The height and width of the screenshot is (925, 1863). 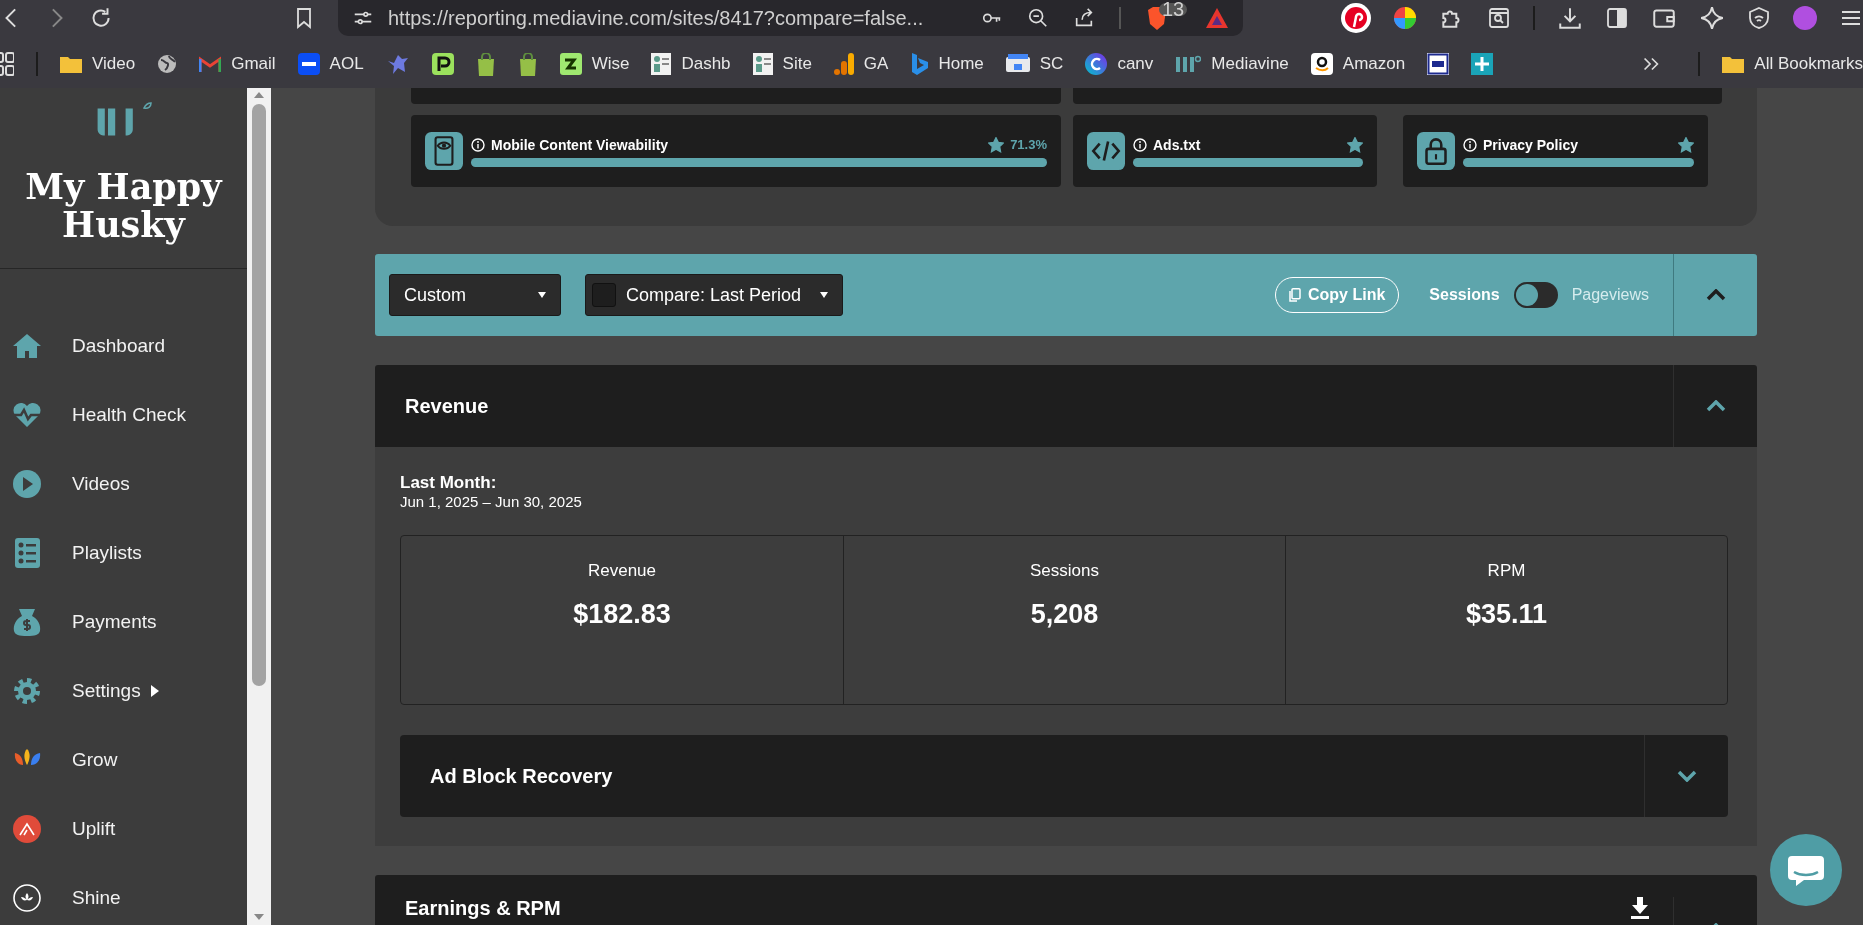 What do you see at coordinates (1217, 18) in the screenshot?
I see `triangle-icon` at bounding box center [1217, 18].